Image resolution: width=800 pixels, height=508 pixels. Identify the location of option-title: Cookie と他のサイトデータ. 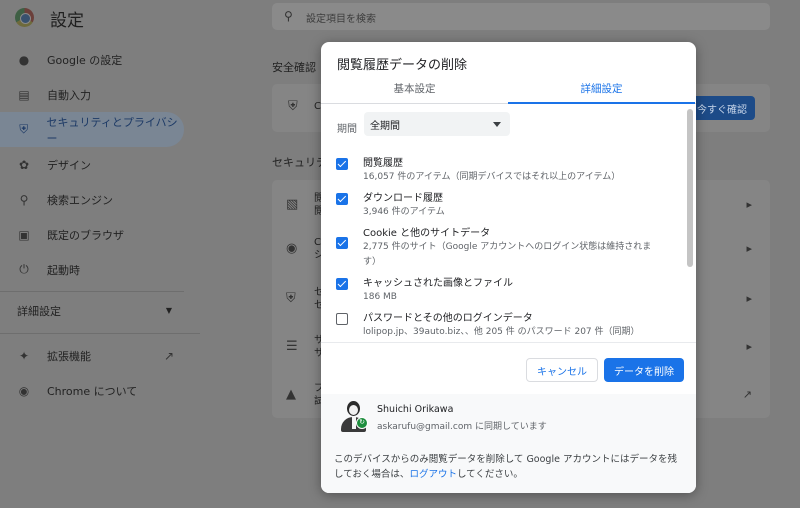
(427, 233).